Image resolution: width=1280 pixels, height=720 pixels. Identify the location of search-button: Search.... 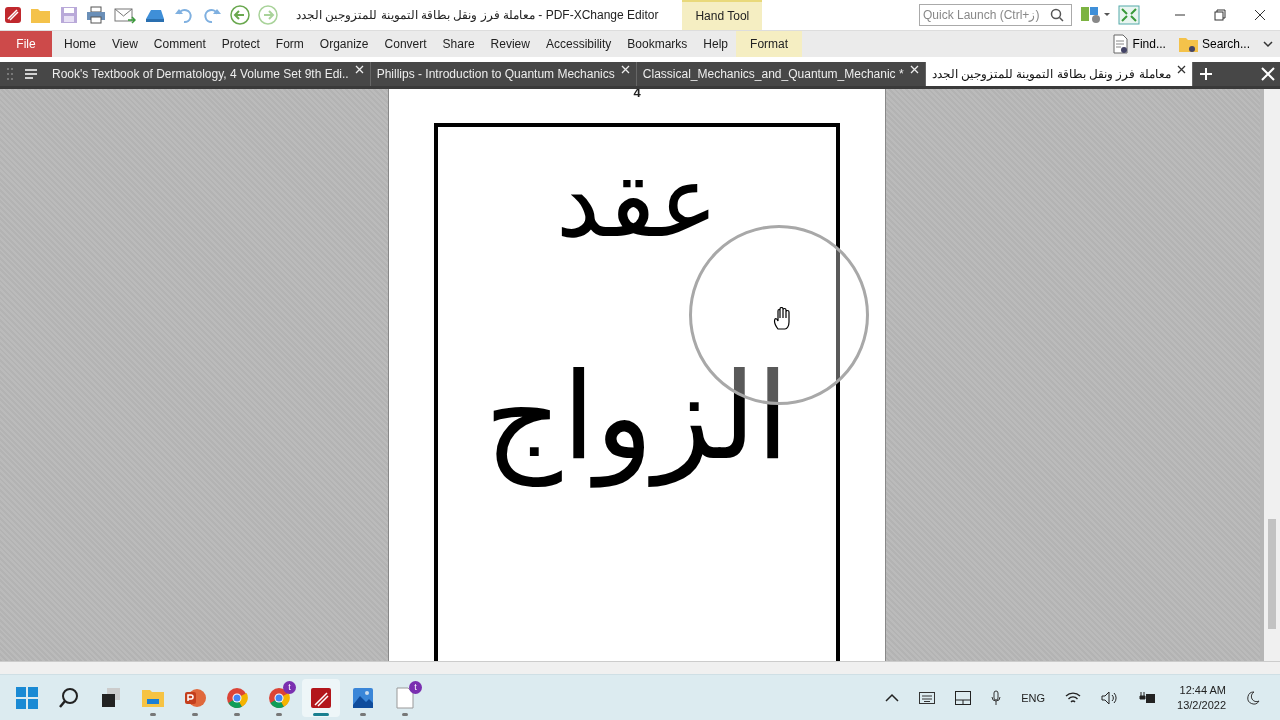
(1213, 44).